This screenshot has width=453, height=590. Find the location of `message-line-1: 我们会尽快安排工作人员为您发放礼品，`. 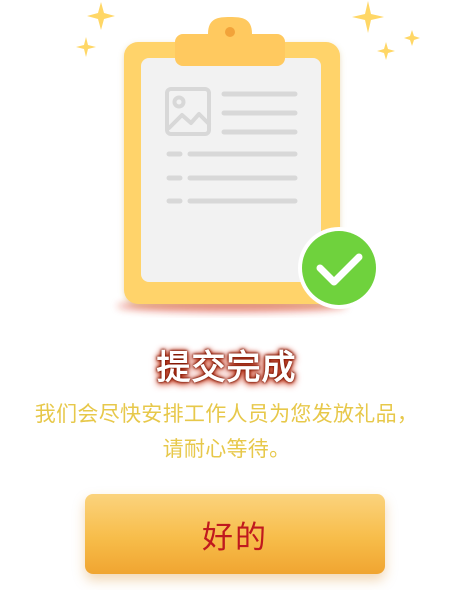

message-line-1: 我们会尽快安排工作人员为您发放礼品， is located at coordinates (226, 414).